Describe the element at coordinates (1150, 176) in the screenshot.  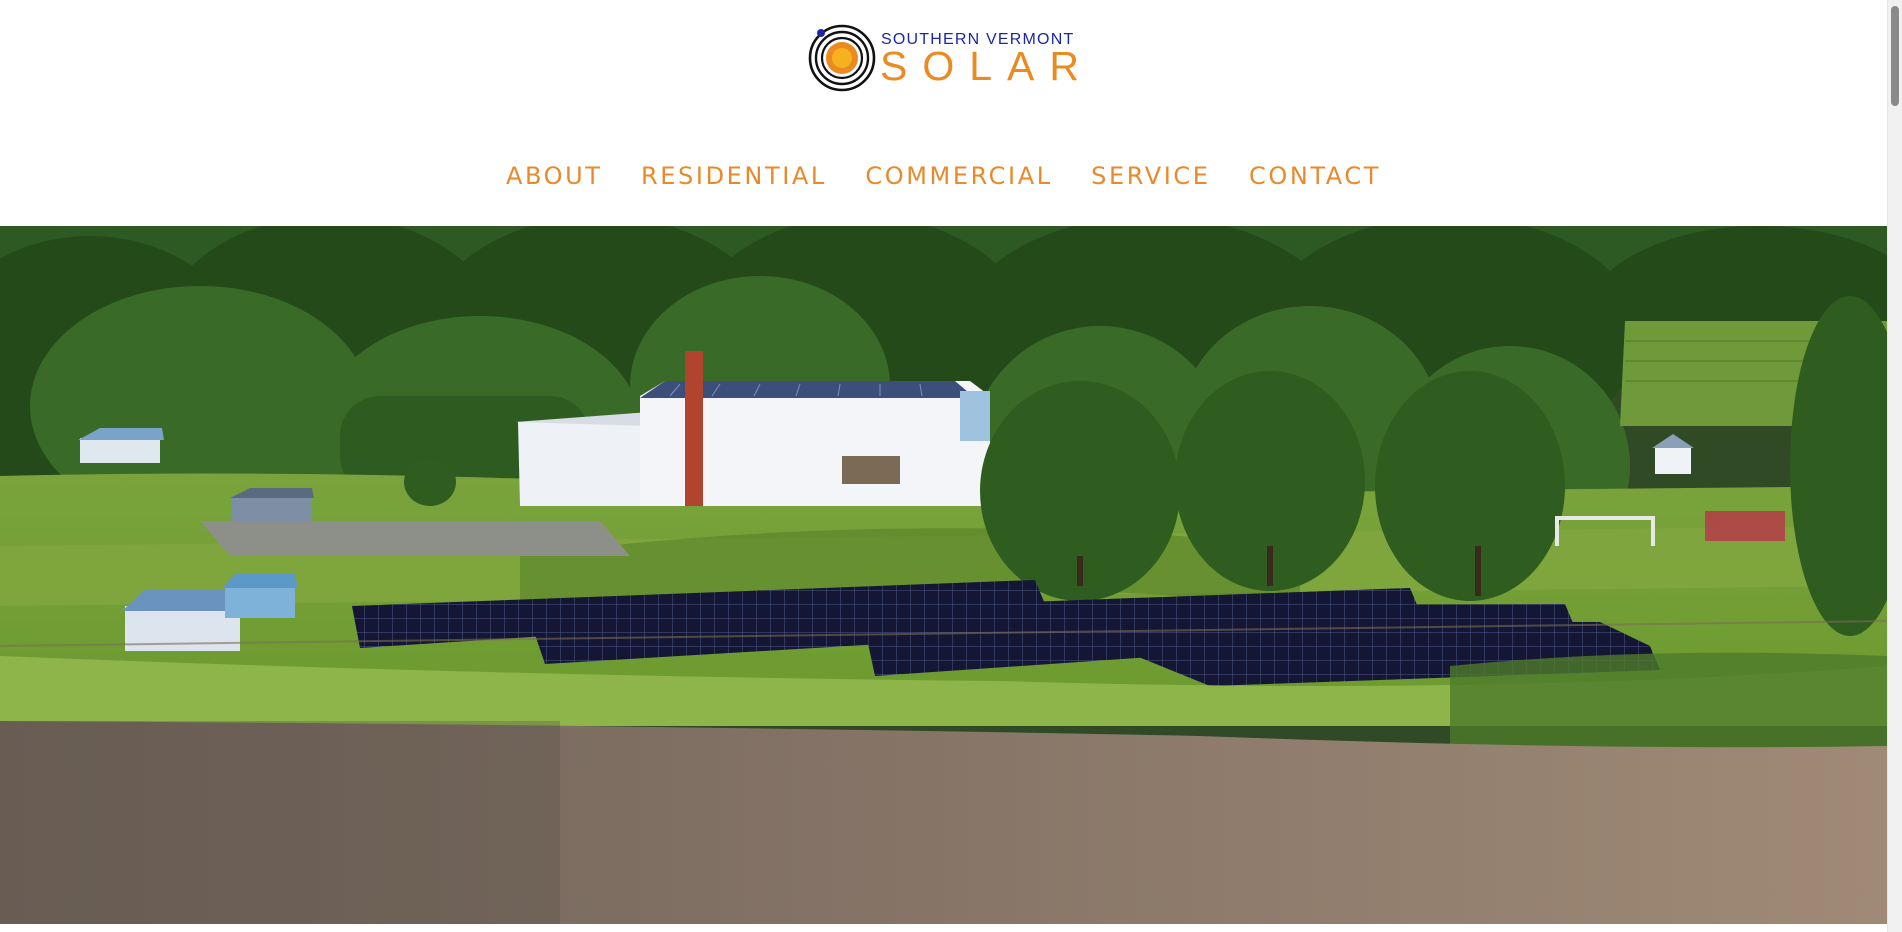
I see `nav-item-service: SERVICE` at that location.